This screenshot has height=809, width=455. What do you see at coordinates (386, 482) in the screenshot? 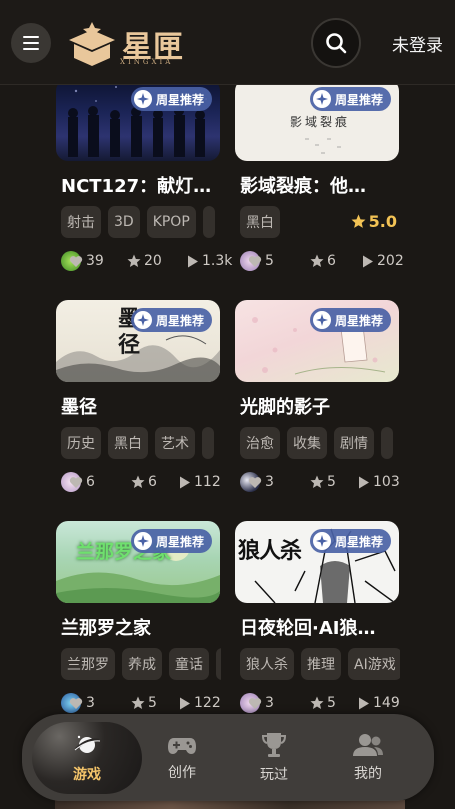
I see `plays-count: 103` at bounding box center [386, 482].